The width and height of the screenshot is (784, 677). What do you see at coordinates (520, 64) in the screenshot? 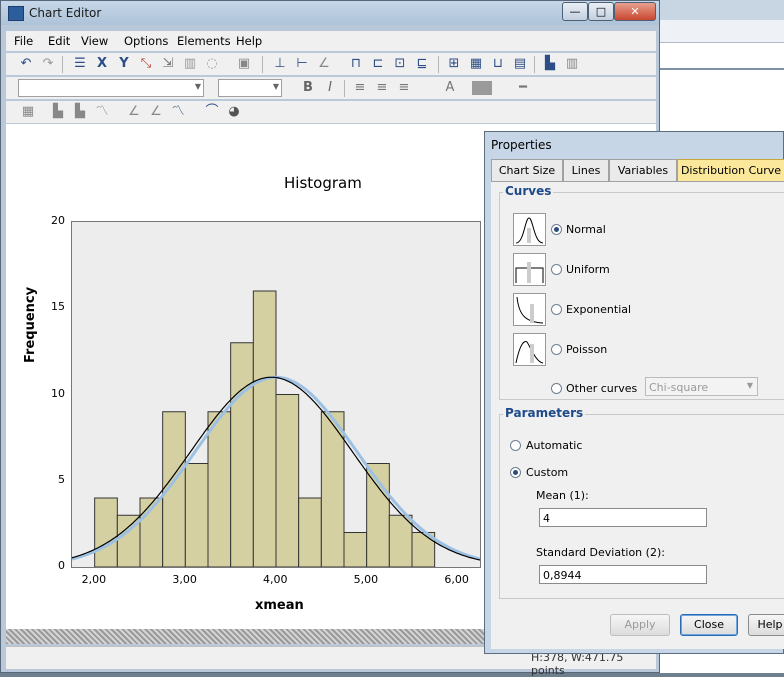
I see `data-labels-icon: ▤` at bounding box center [520, 64].